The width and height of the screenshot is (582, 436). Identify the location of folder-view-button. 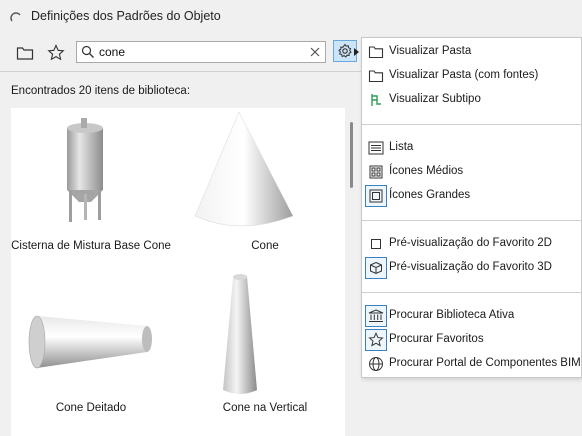
(25, 53).